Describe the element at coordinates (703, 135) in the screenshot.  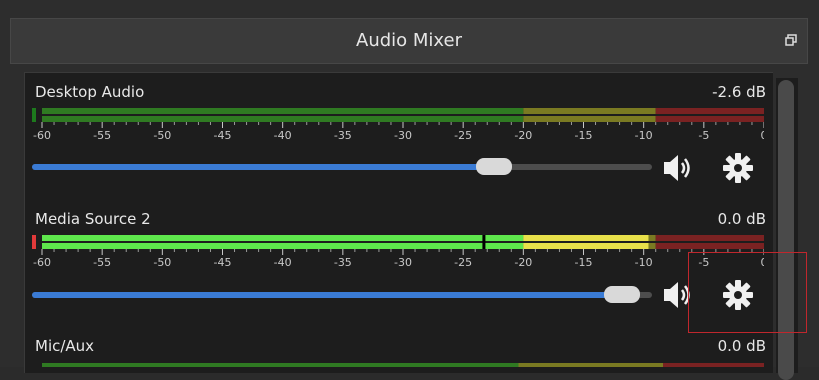
I see `meter-scale-label: -5` at that location.